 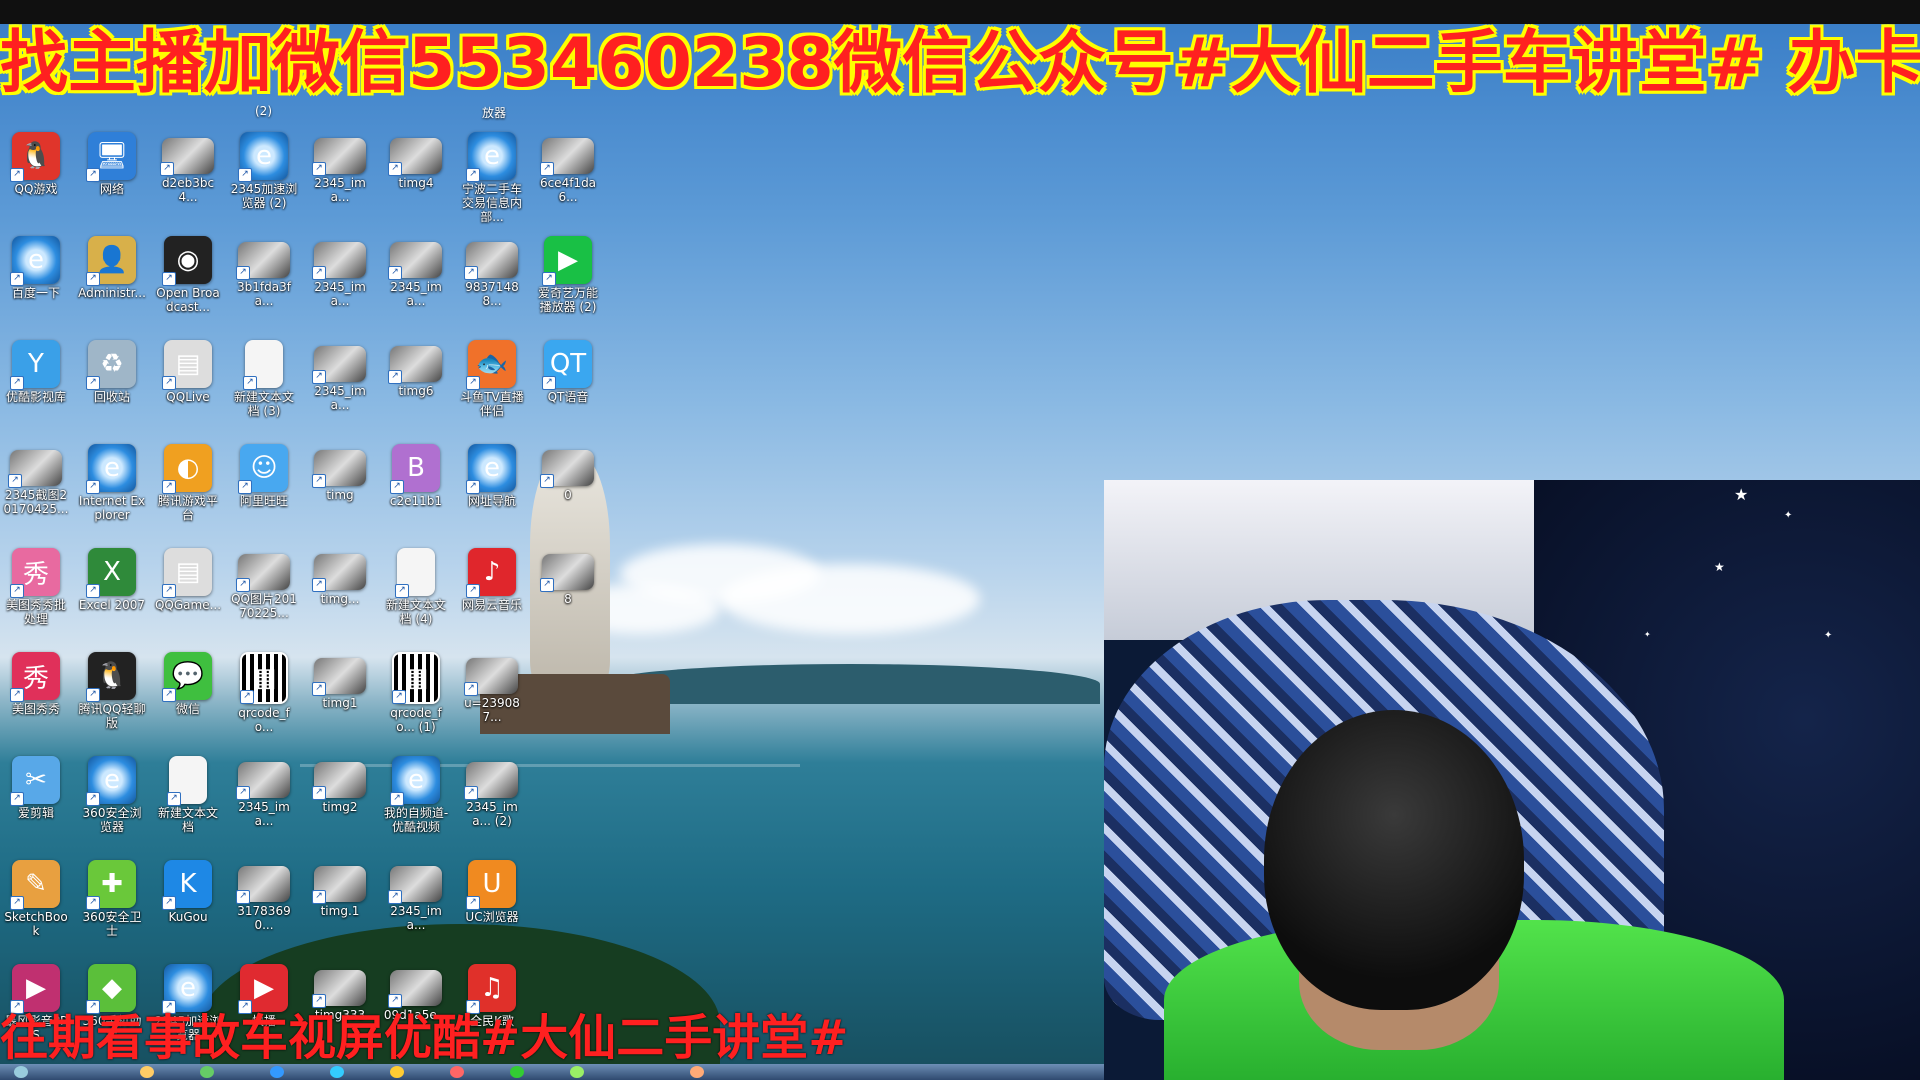 I want to click on desktop-icon: e ↗ 网址导航, so click(x=492, y=490).